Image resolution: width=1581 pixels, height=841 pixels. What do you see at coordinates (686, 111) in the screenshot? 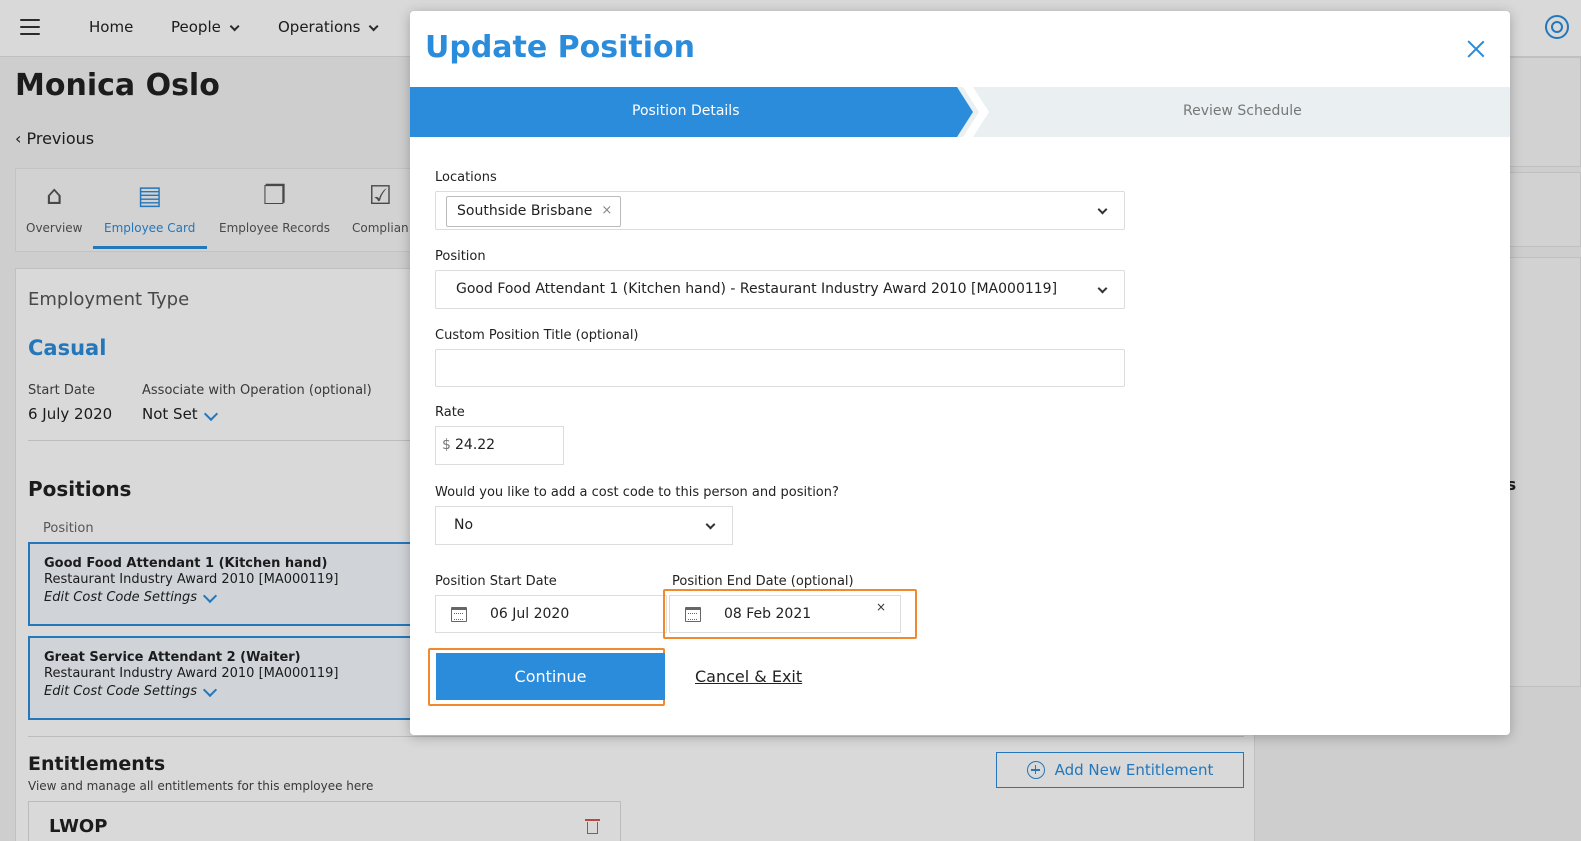
I see `step-position-details-label: Position Details` at bounding box center [686, 111].